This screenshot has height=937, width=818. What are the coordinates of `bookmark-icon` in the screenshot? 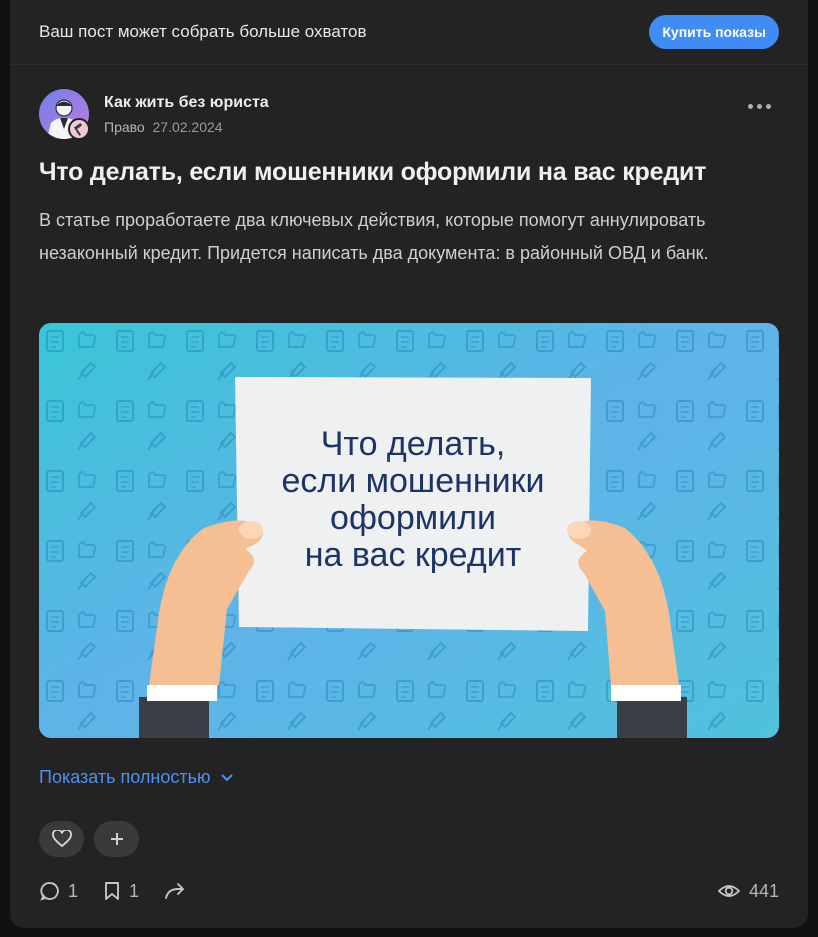 It's located at (112, 891).